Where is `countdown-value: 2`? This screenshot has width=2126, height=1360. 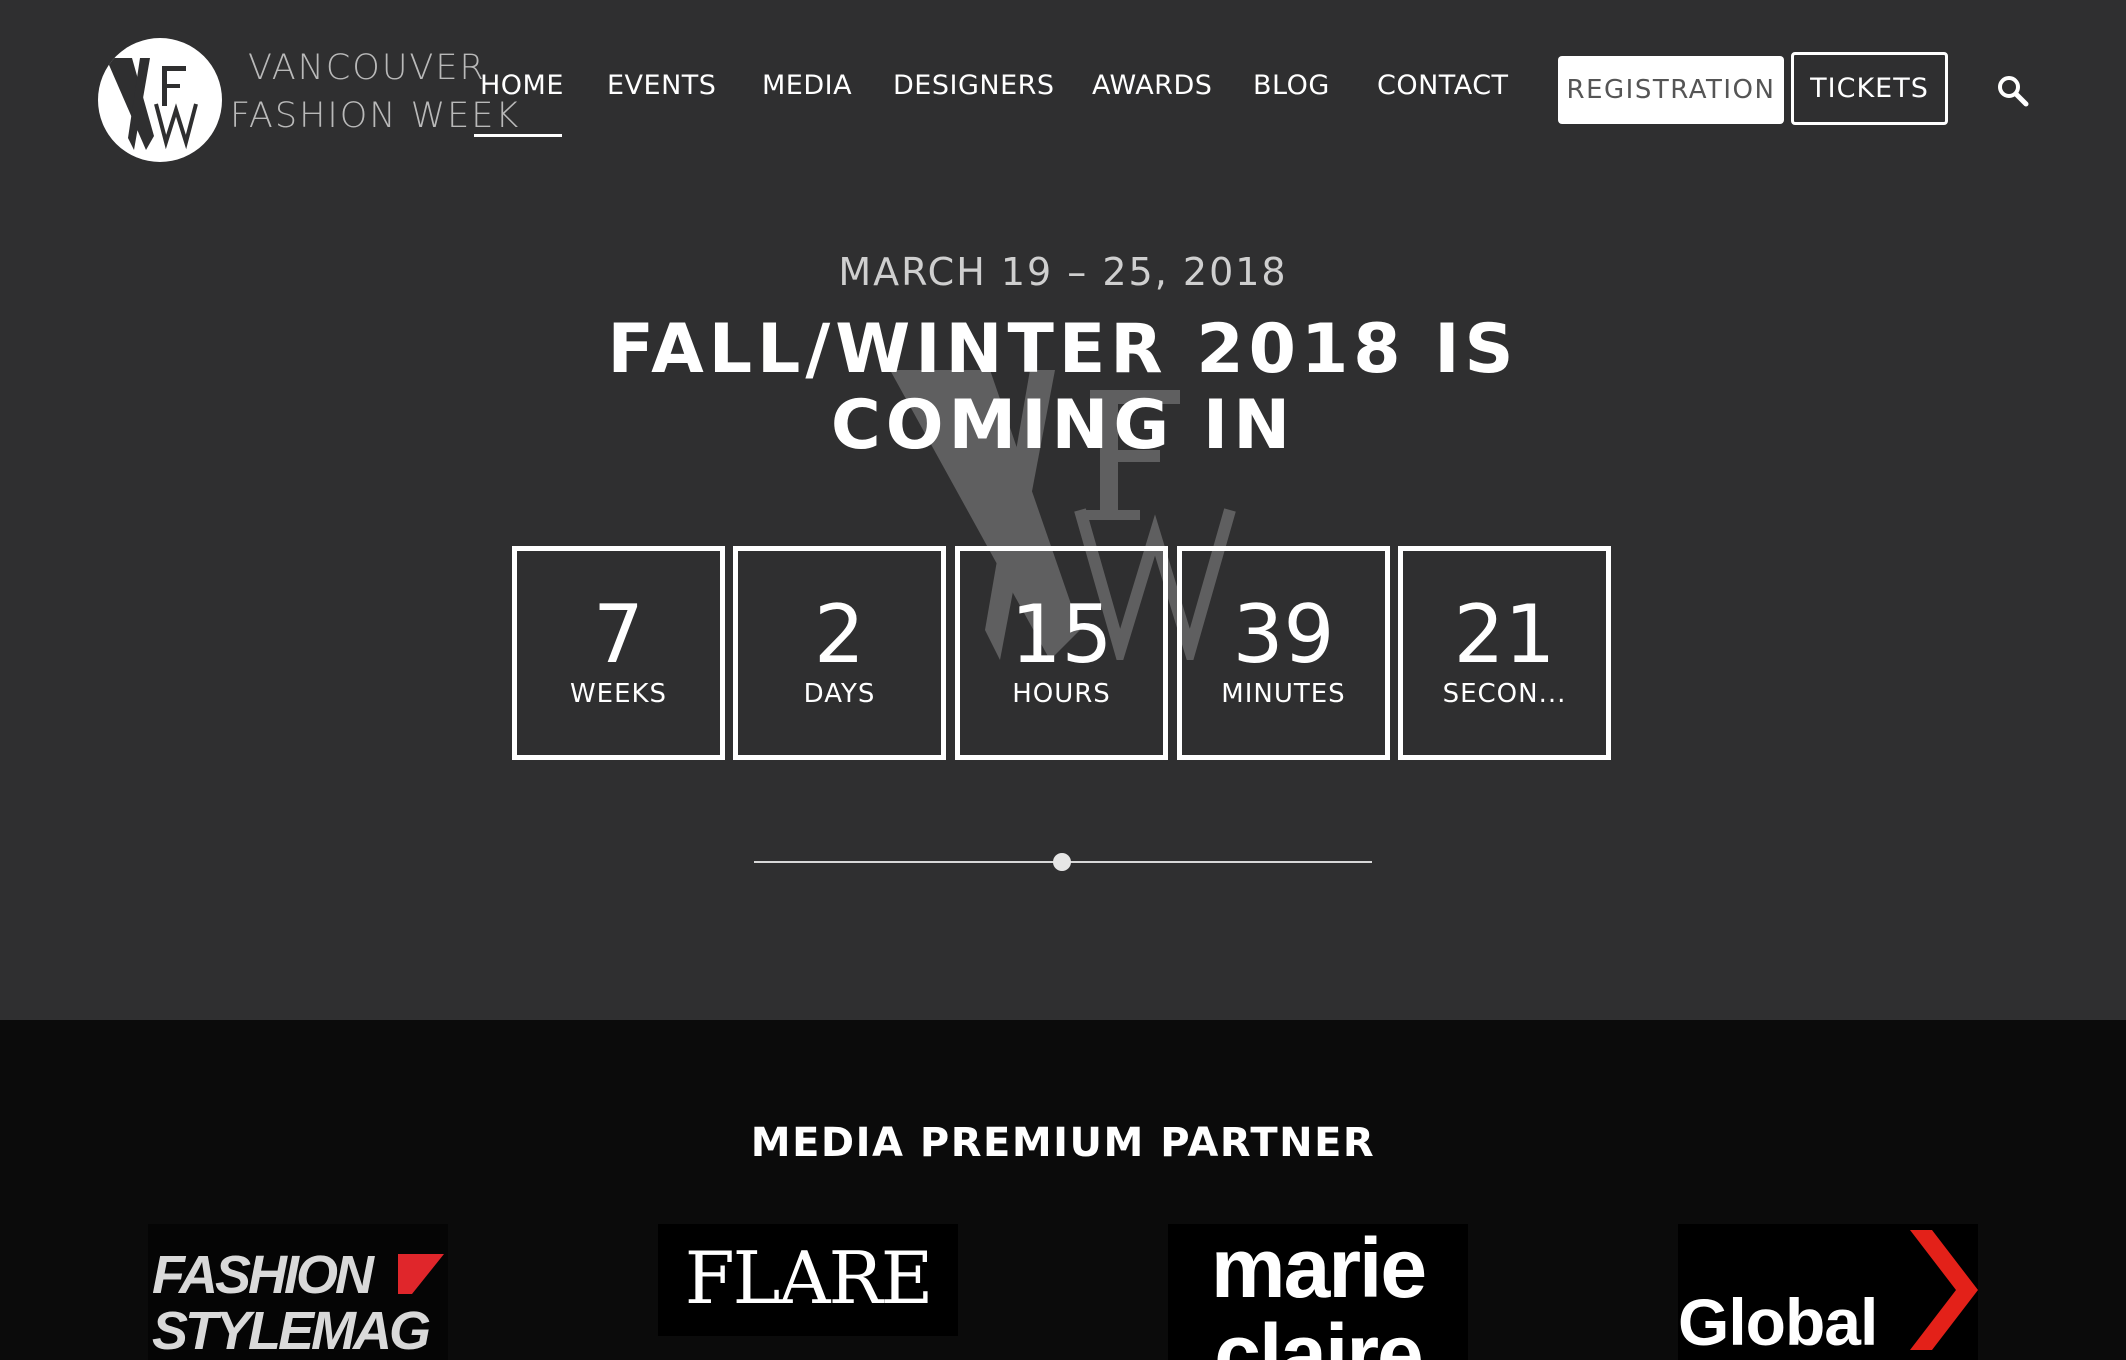
countdown-value: 2 is located at coordinates (839, 634).